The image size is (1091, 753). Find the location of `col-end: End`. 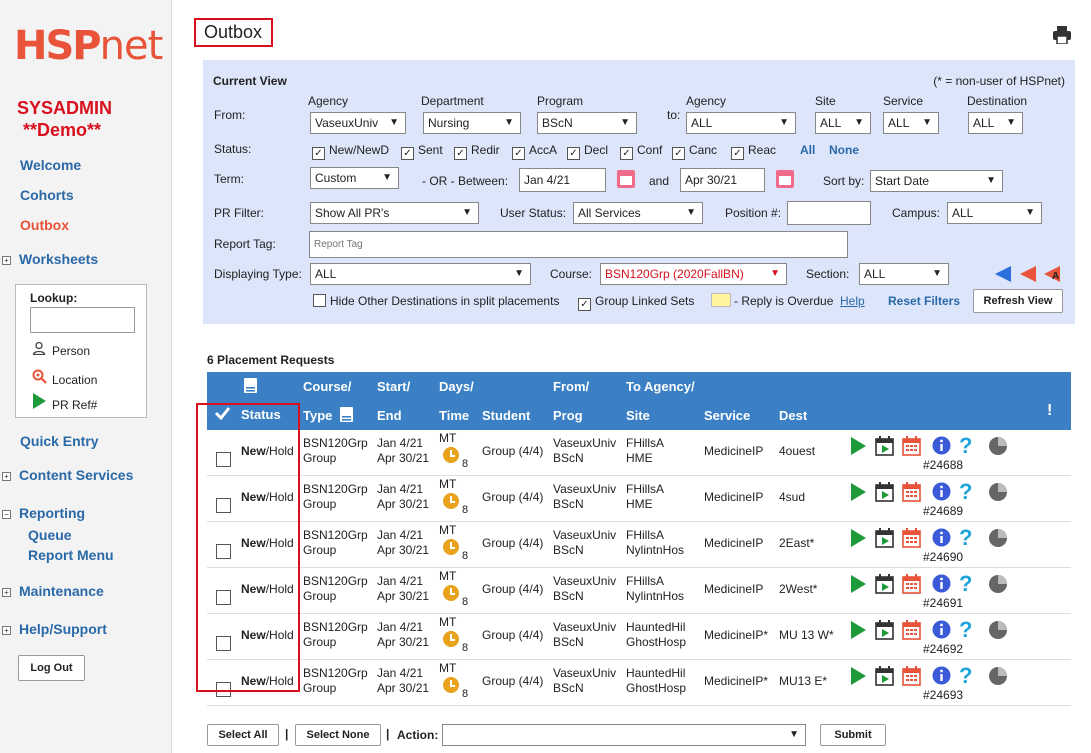

col-end: End is located at coordinates (389, 415).